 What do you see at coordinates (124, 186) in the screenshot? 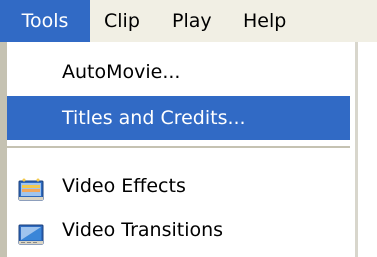
I see `menu-item-label: Video Effects` at bounding box center [124, 186].